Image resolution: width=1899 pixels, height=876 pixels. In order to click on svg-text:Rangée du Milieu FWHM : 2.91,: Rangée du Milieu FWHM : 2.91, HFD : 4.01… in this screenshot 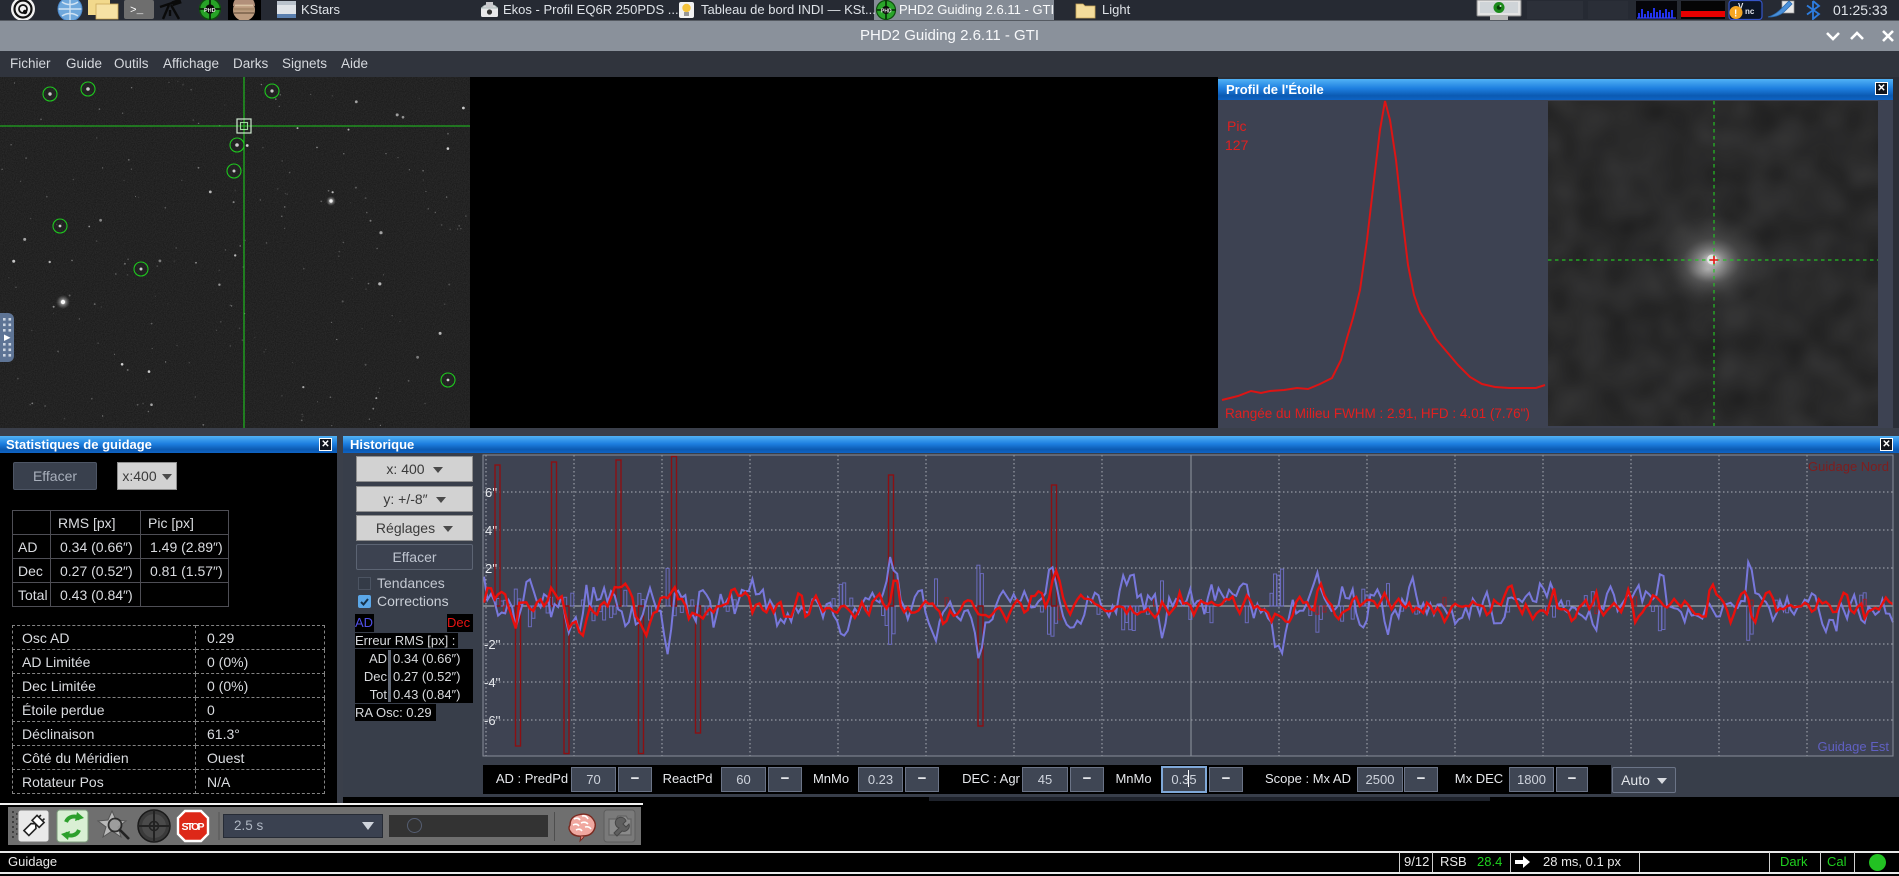, I will do `click(1377, 413)`.